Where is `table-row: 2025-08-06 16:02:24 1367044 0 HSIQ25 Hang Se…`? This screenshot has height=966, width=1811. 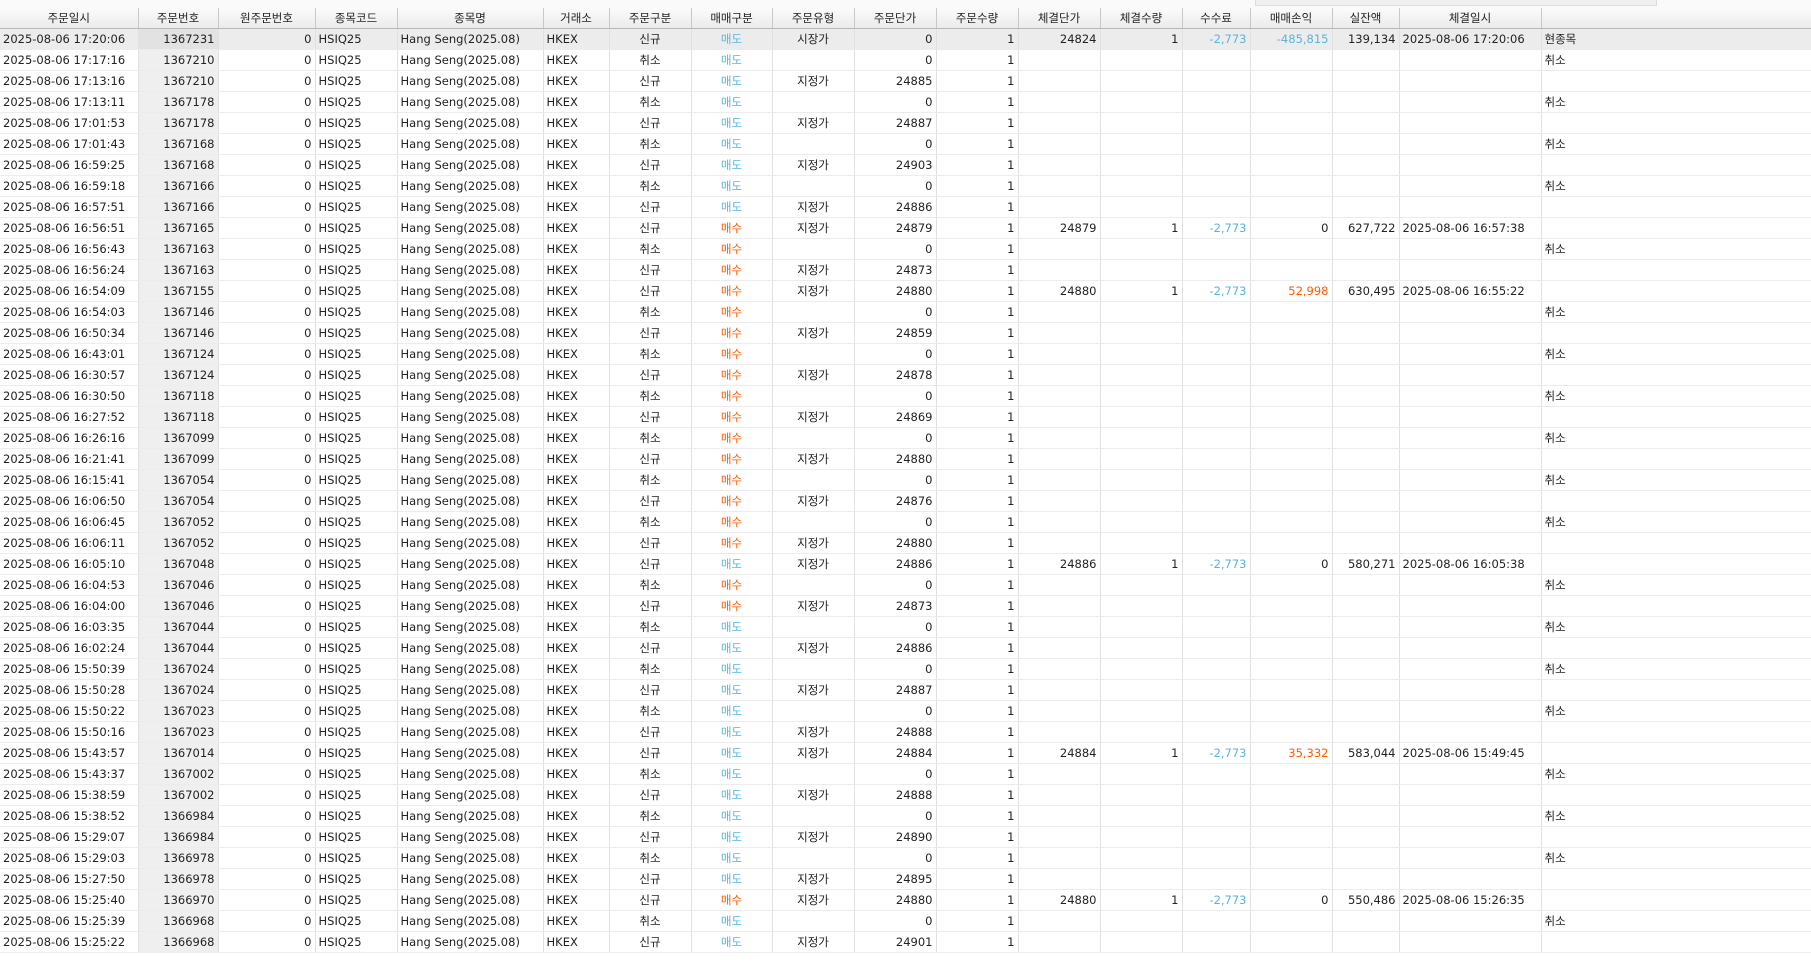 table-row: 2025-08-06 16:02:24 1367044 0 HSIQ25 Hang Se… is located at coordinates (905, 648).